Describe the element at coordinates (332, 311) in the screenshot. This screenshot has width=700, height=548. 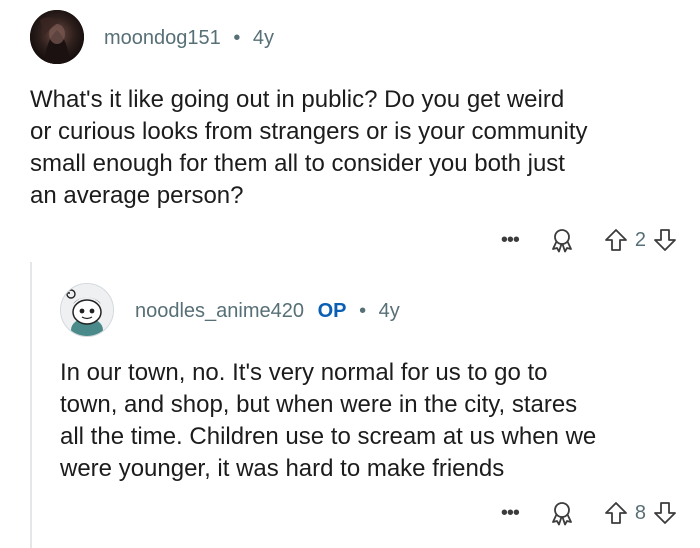
I see `op-badge: OP` at that location.